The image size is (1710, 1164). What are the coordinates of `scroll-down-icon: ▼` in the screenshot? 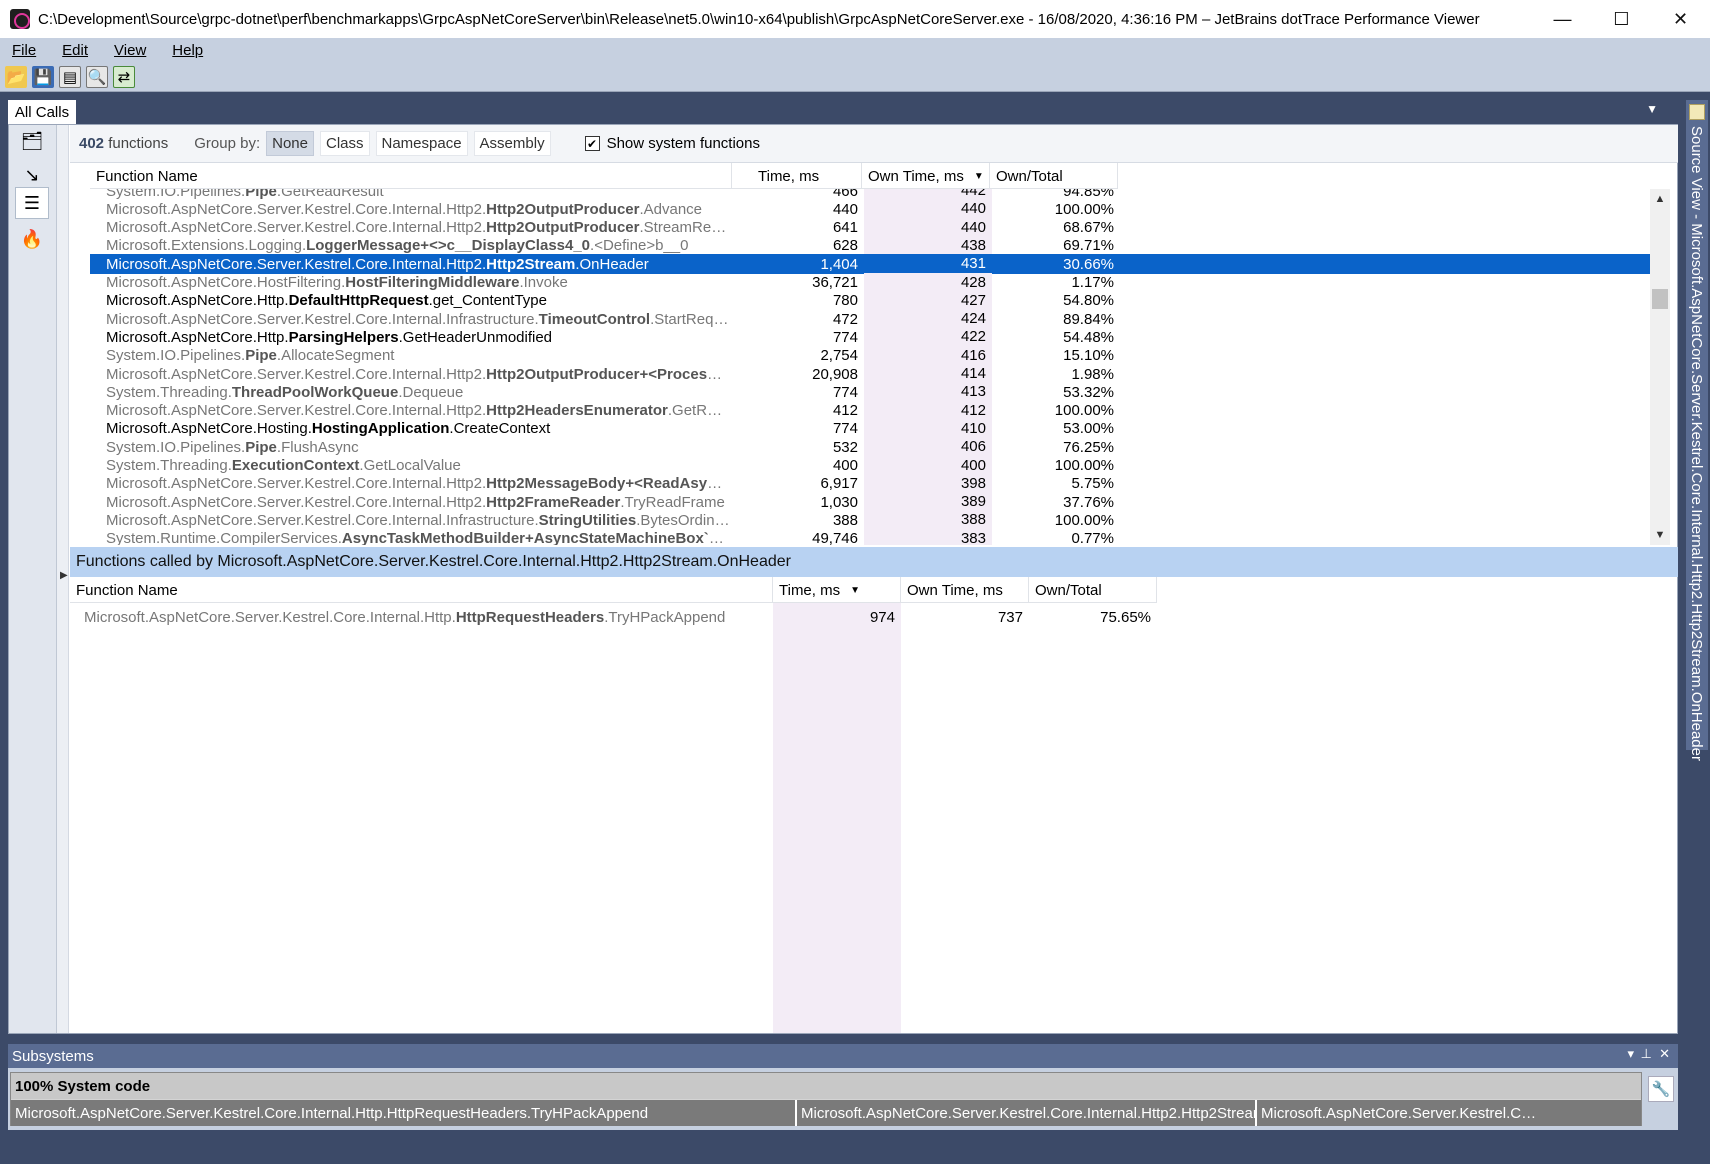 It's located at (1660, 535).